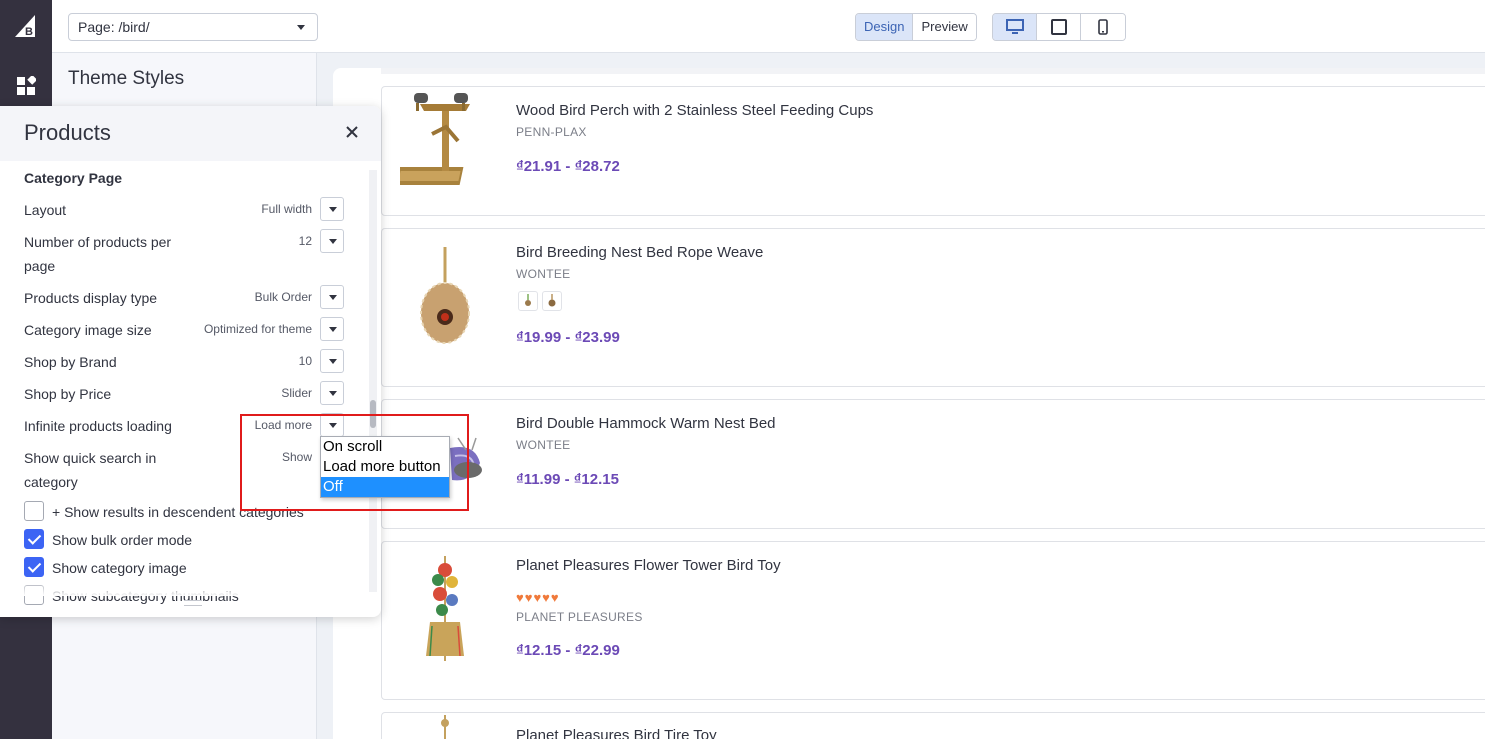 The image size is (1485, 739). I want to click on panel-title: Products, so click(67, 132).